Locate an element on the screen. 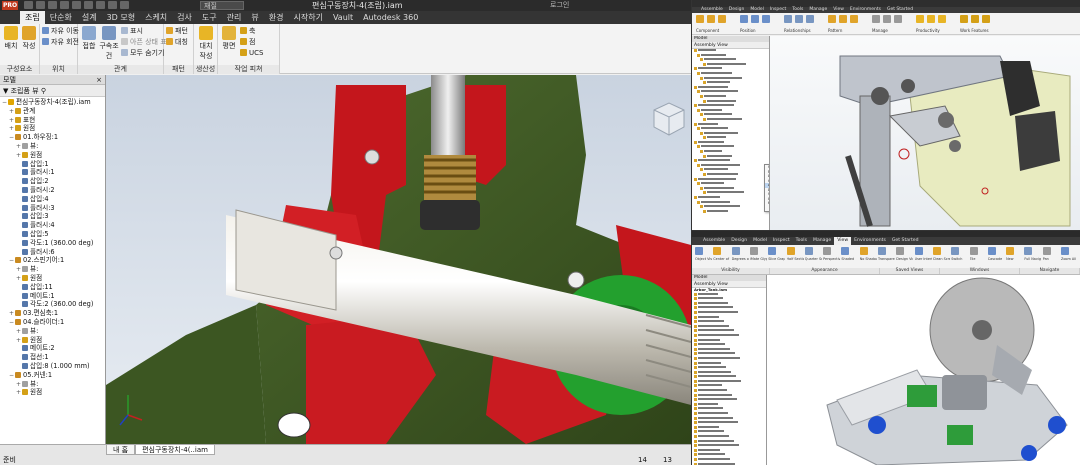 The width and height of the screenshot is (1080, 465). tab-2: 설계 is located at coordinates (89, 17).